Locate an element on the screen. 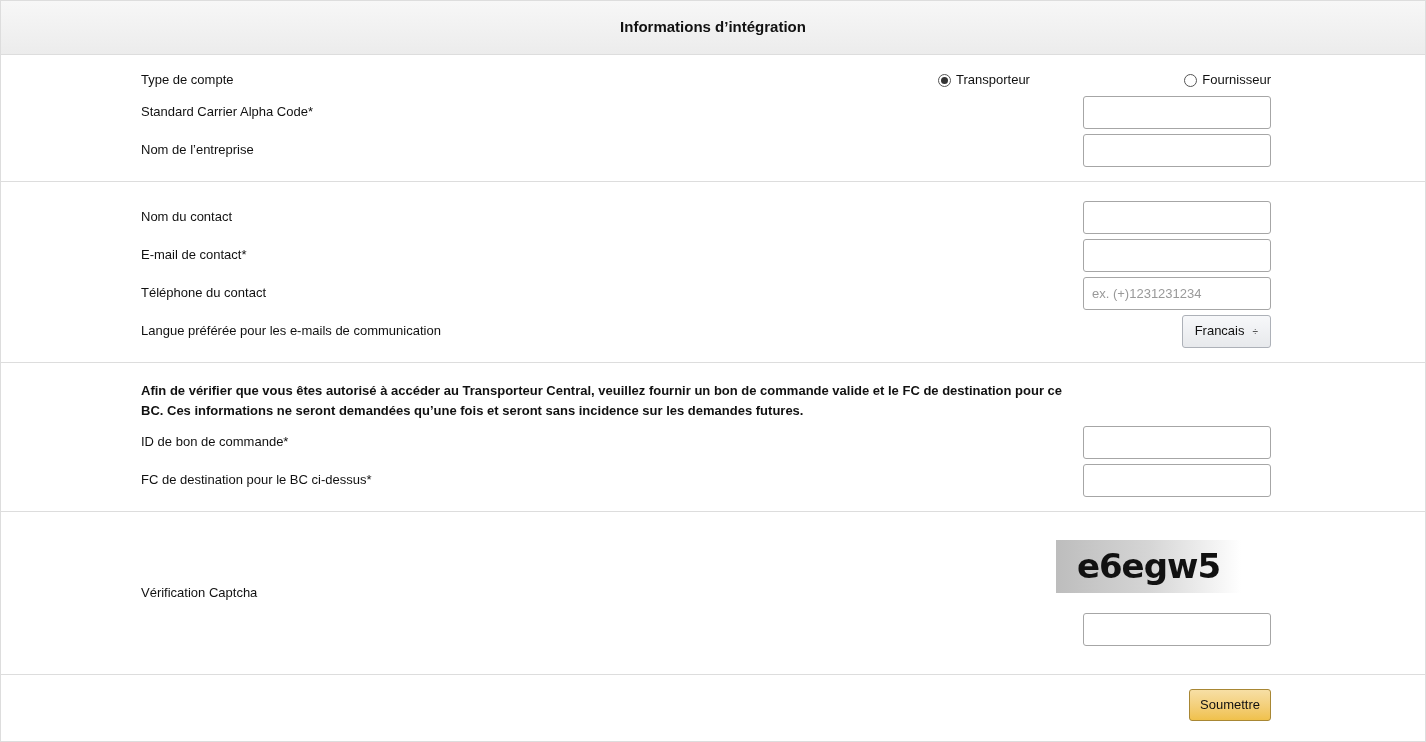 Image resolution: width=1426 pixels, height=742 pixels. field-label: ID de bon de commande* is located at coordinates (215, 442).